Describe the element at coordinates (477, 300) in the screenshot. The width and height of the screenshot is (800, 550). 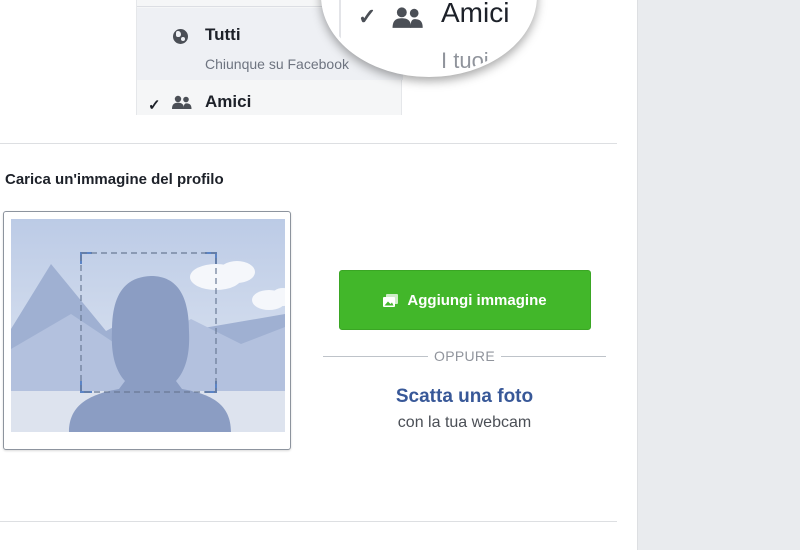
I see `add-image-label: Aggiungi immagine` at that location.